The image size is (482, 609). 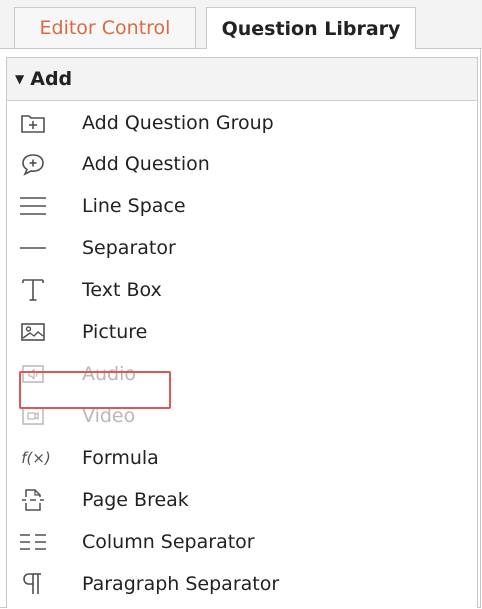 What do you see at coordinates (135, 500) in the screenshot?
I see `item-label: Page Break` at bounding box center [135, 500].